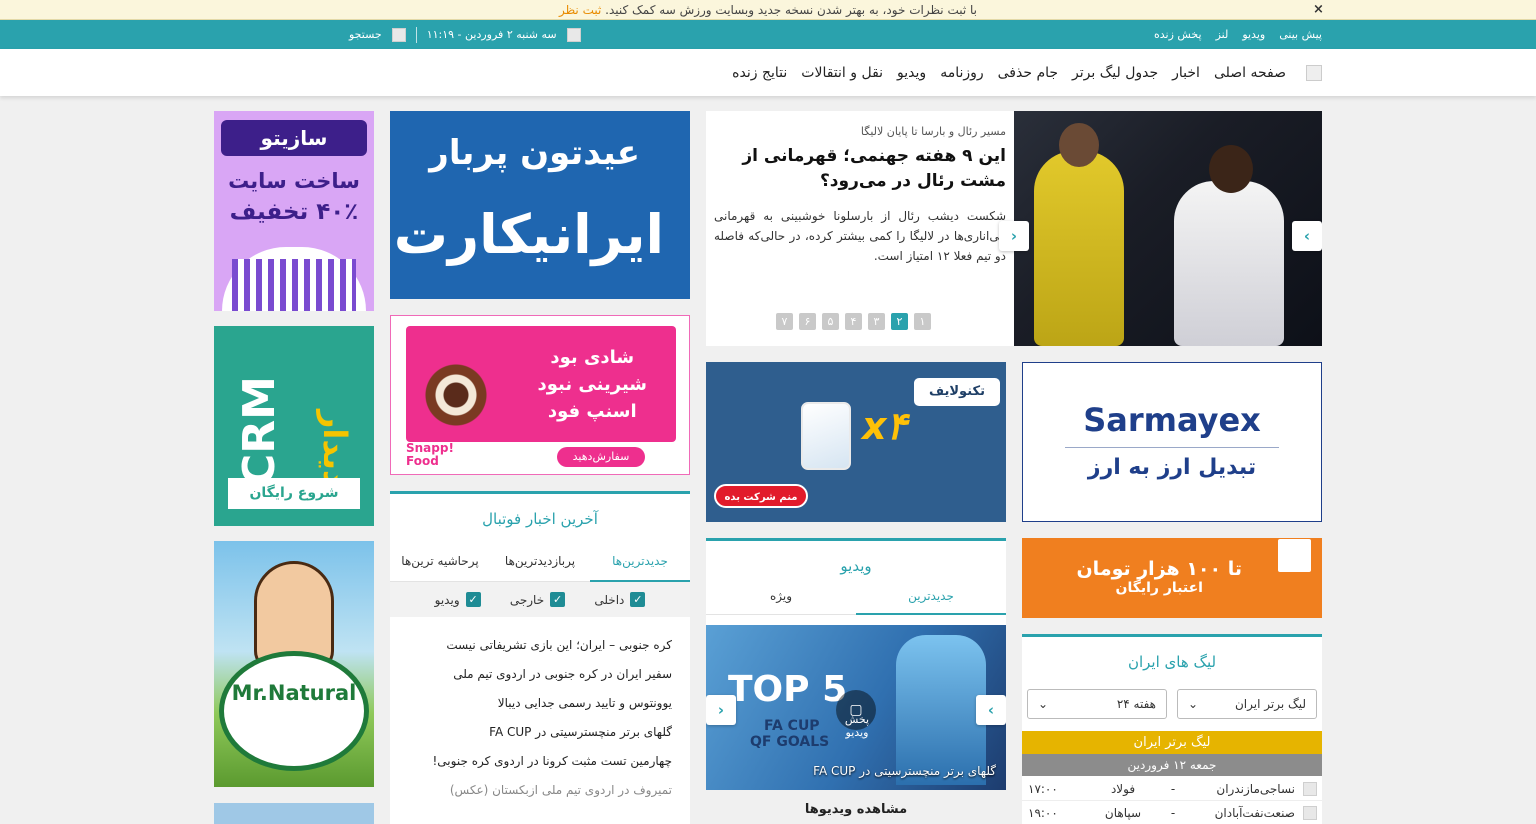  What do you see at coordinates (1253, 34) in the screenshot?
I see `link-video: ویدیو` at bounding box center [1253, 34].